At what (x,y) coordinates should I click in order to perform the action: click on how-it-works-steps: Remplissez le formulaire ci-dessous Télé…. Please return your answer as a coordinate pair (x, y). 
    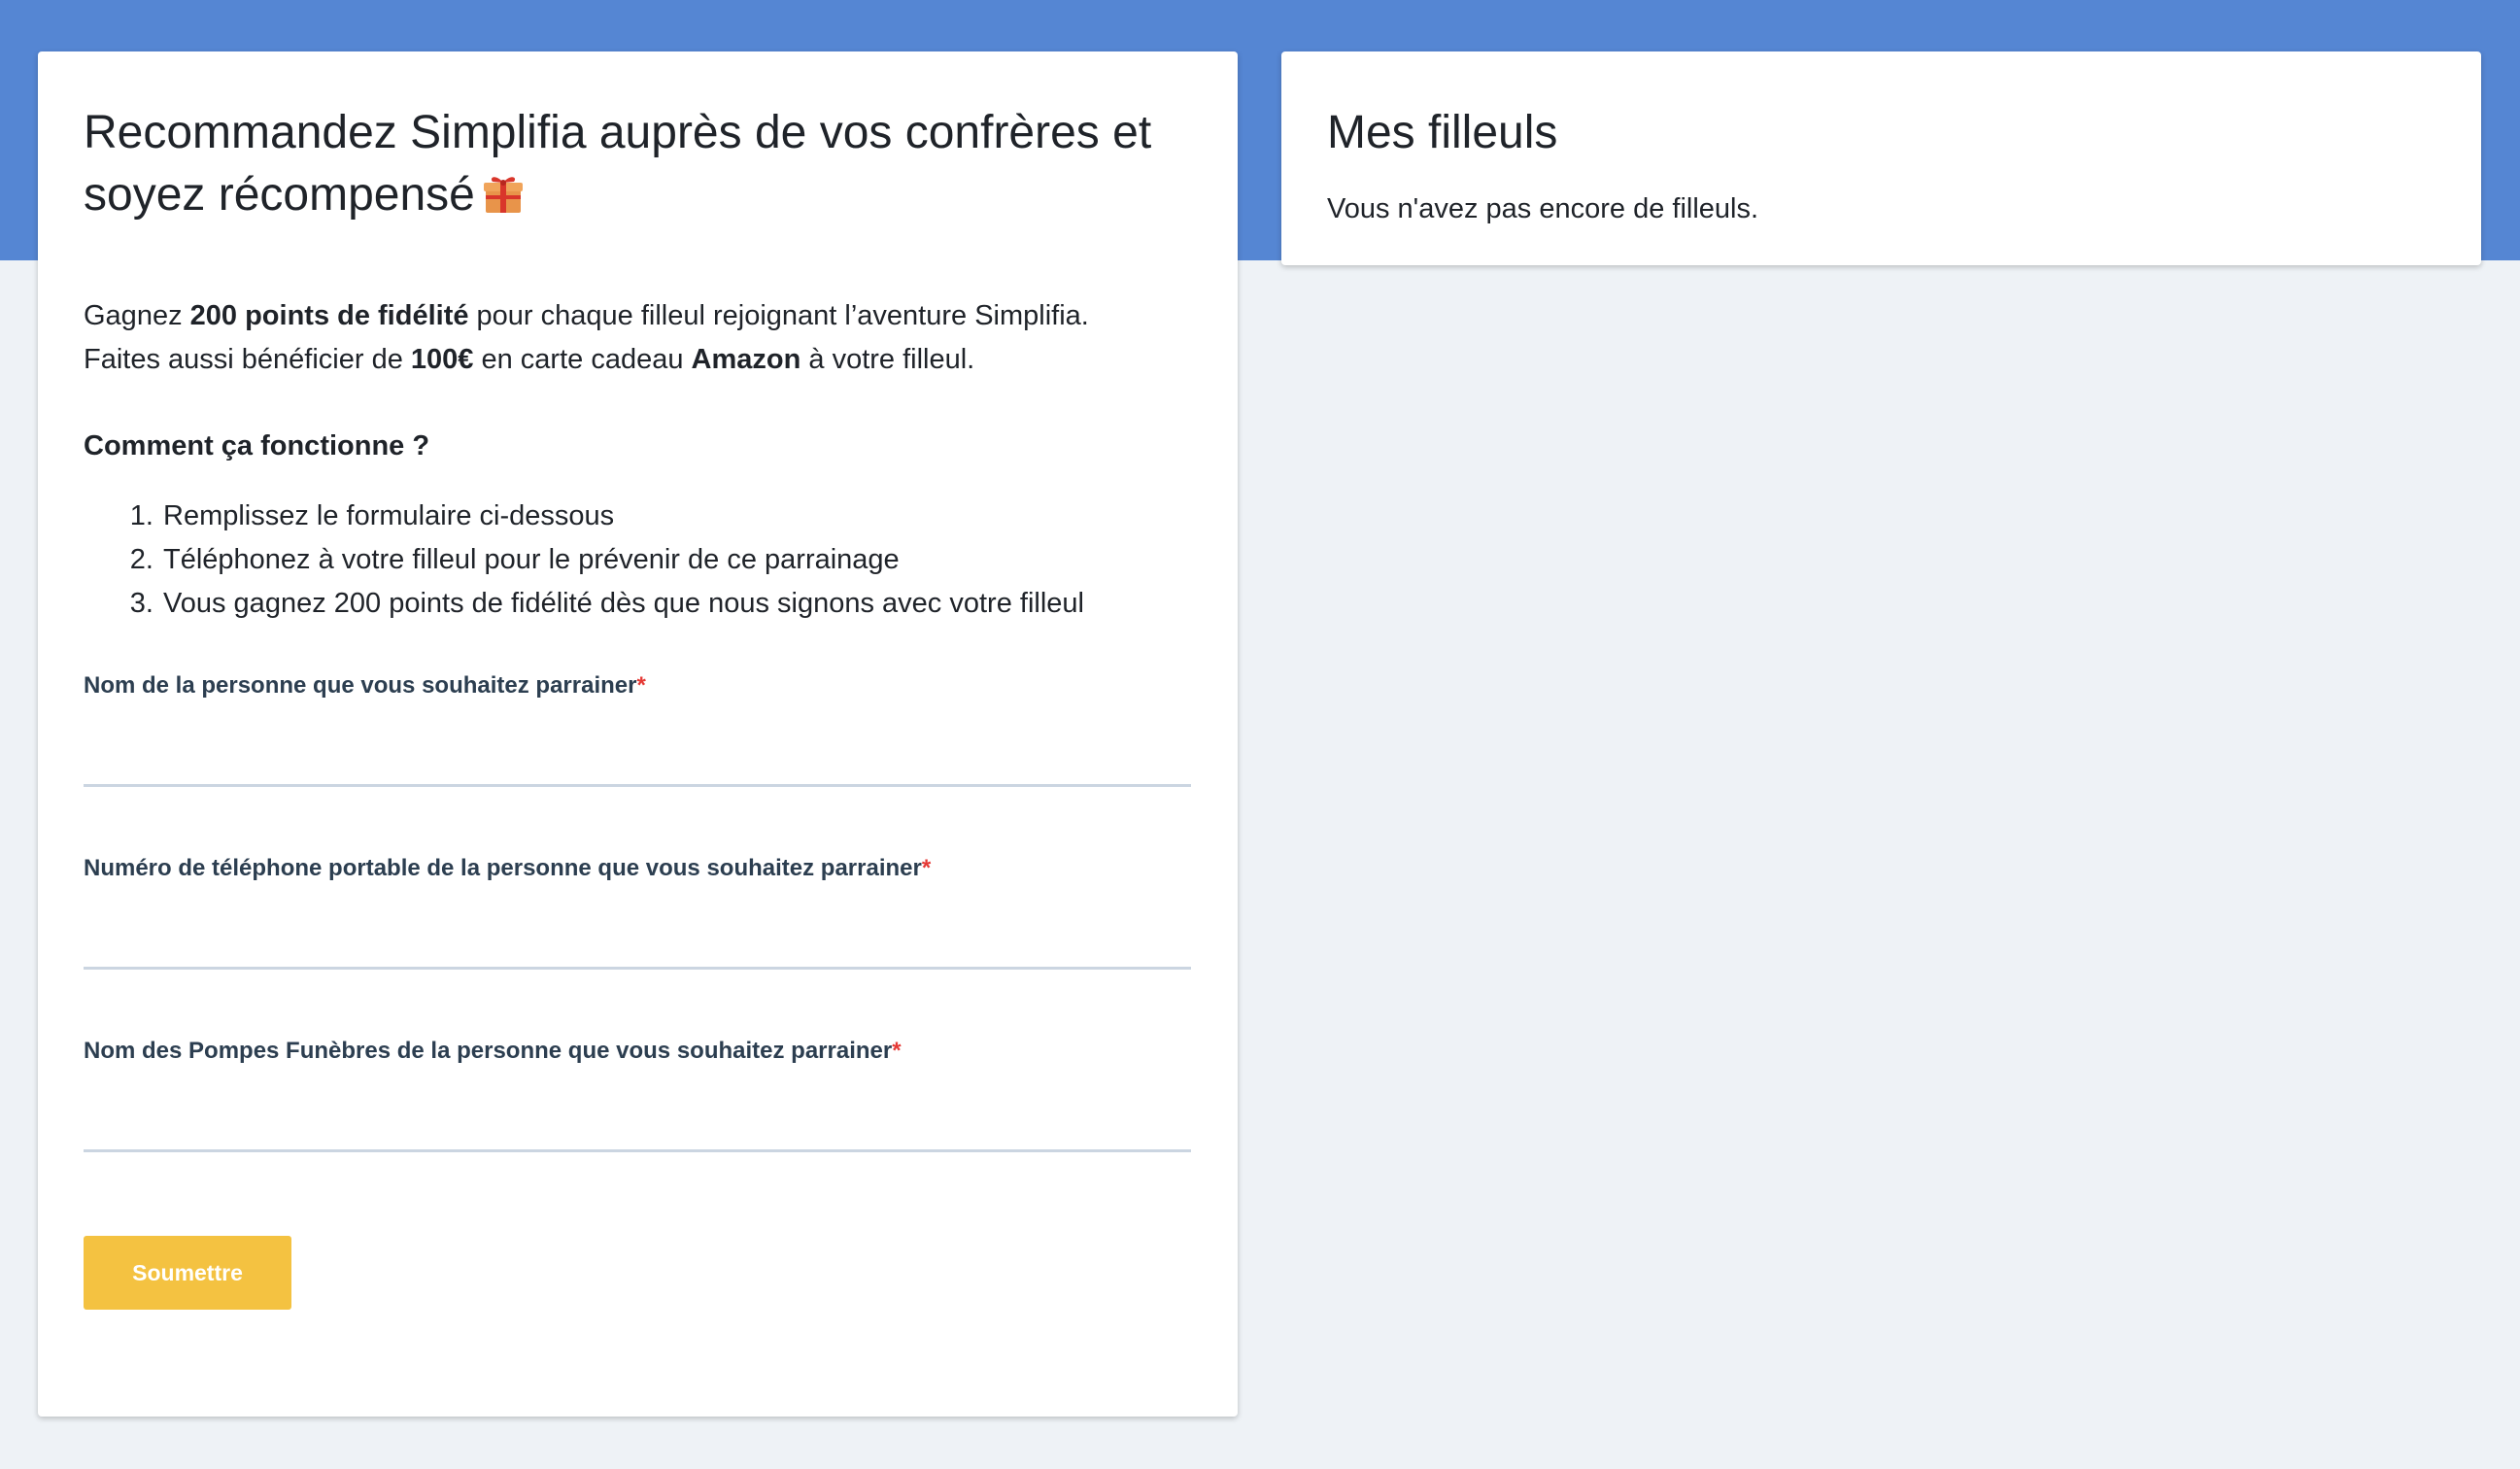
    Looking at the image, I should click on (637, 560).